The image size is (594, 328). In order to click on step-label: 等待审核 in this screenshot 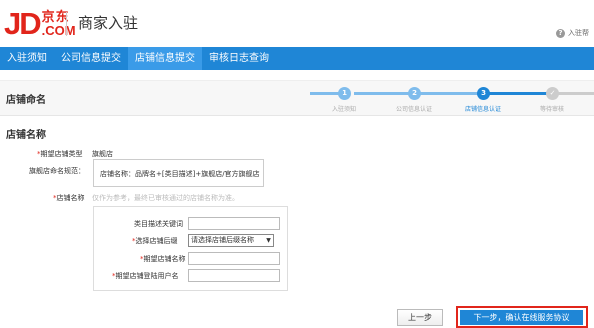, I will do `click(552, 109)`.